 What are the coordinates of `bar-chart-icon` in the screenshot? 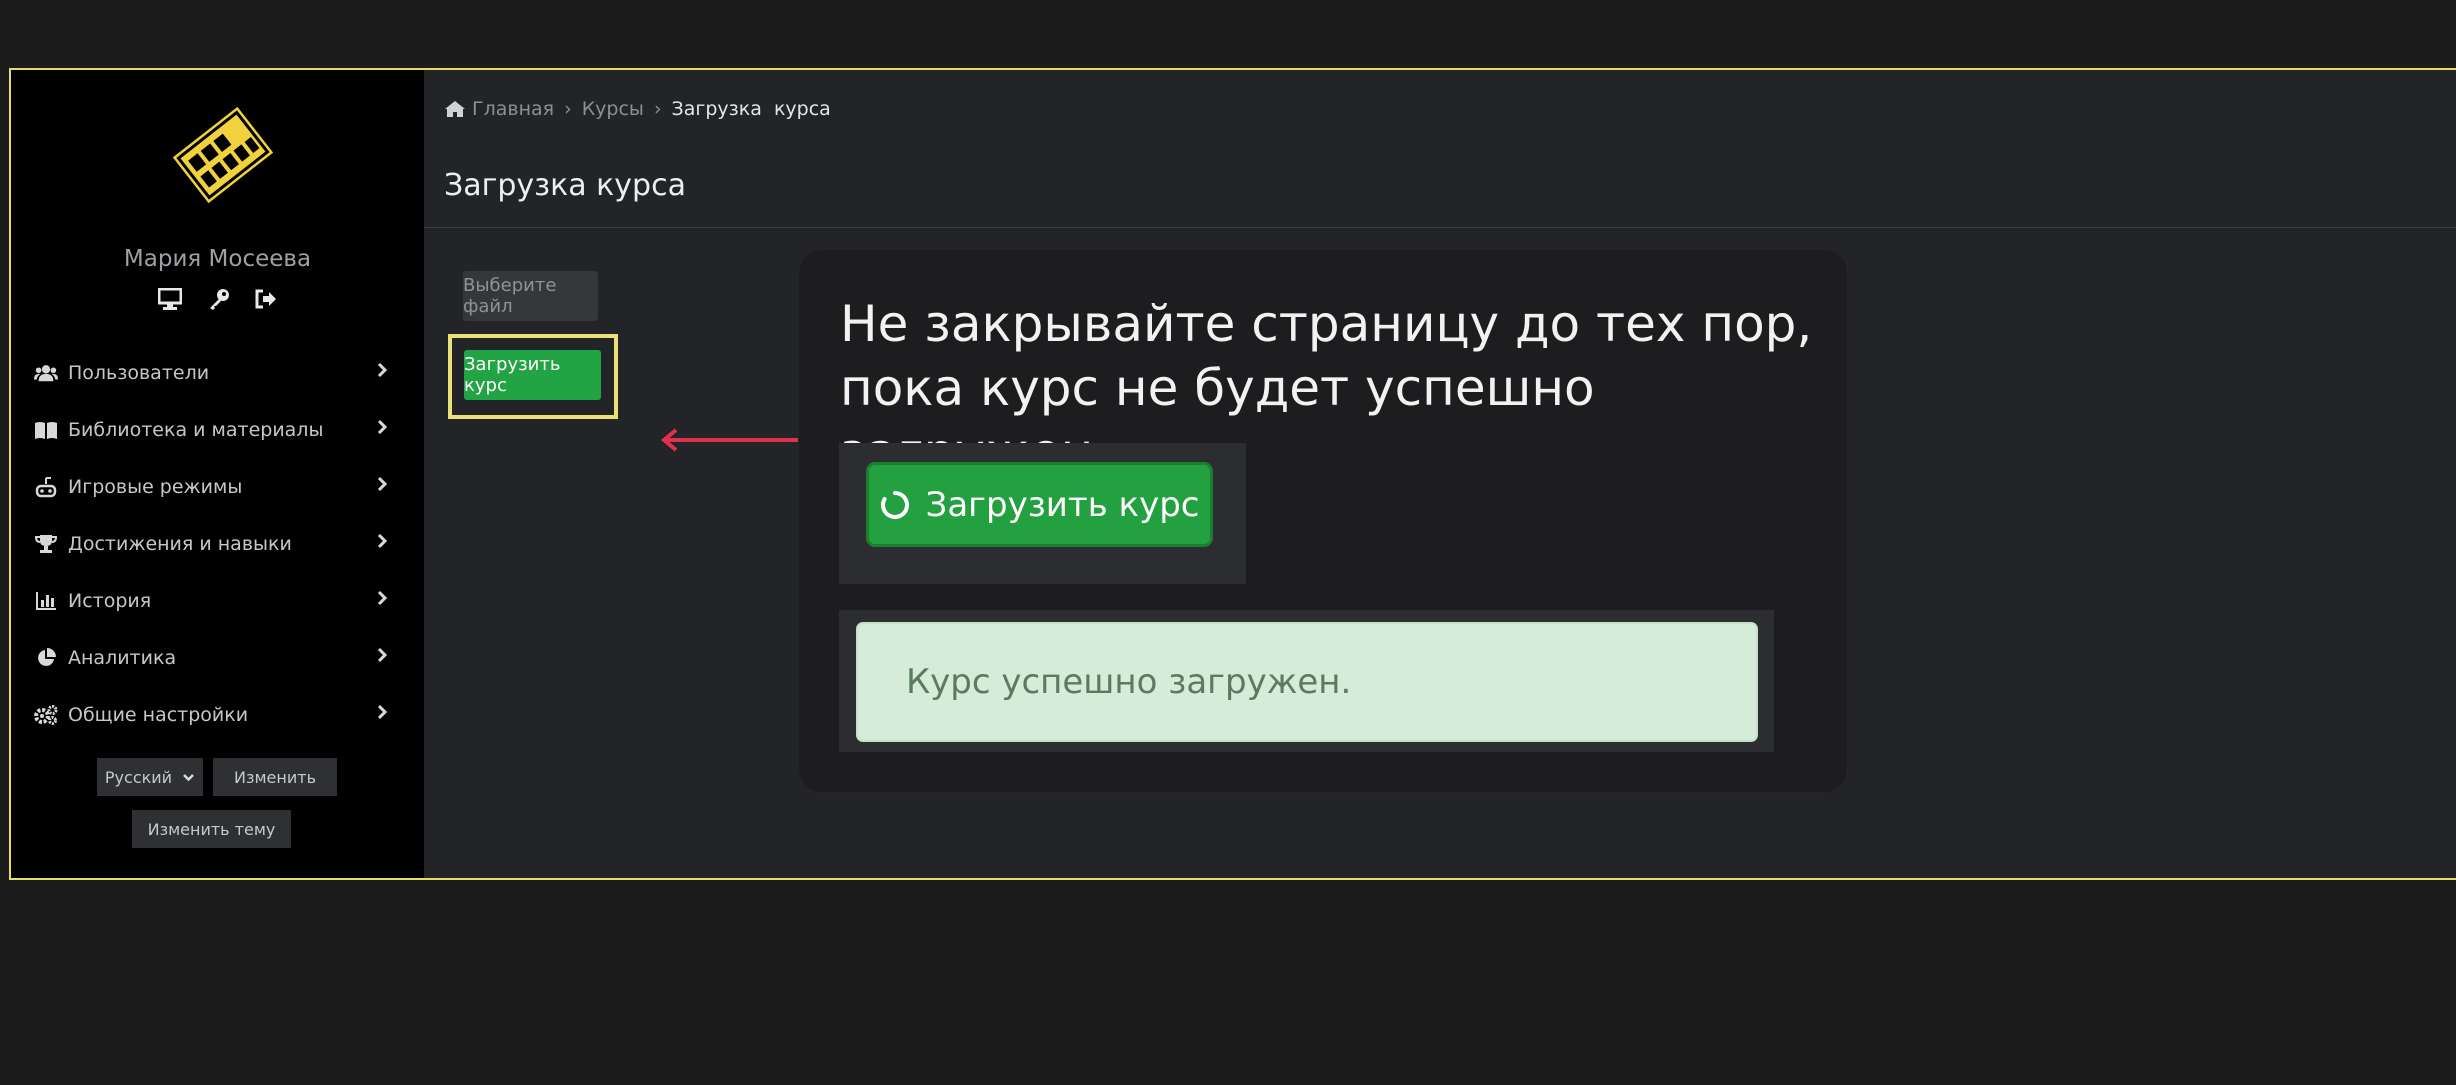 It's located at (46, 600).